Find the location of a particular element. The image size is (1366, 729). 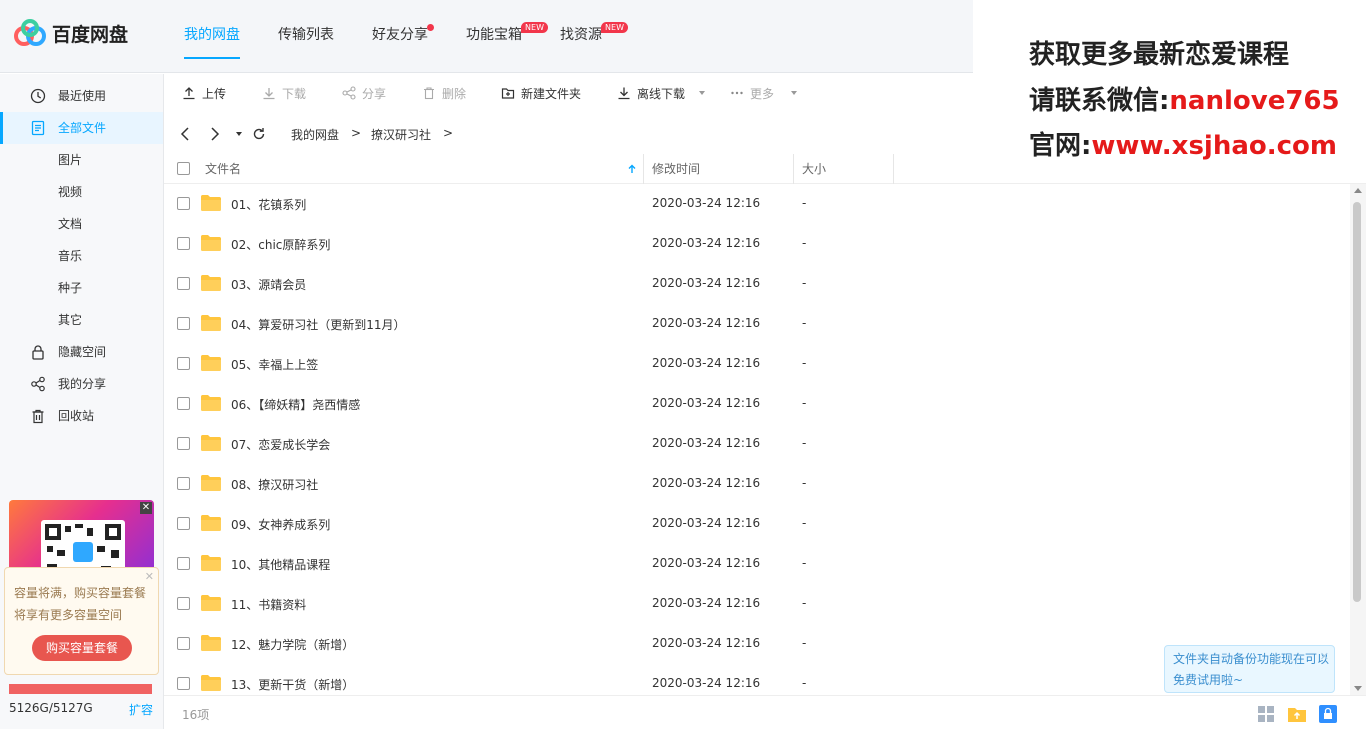

tab-transfer-list: 传输列表 is located at coordinates (306, 36).